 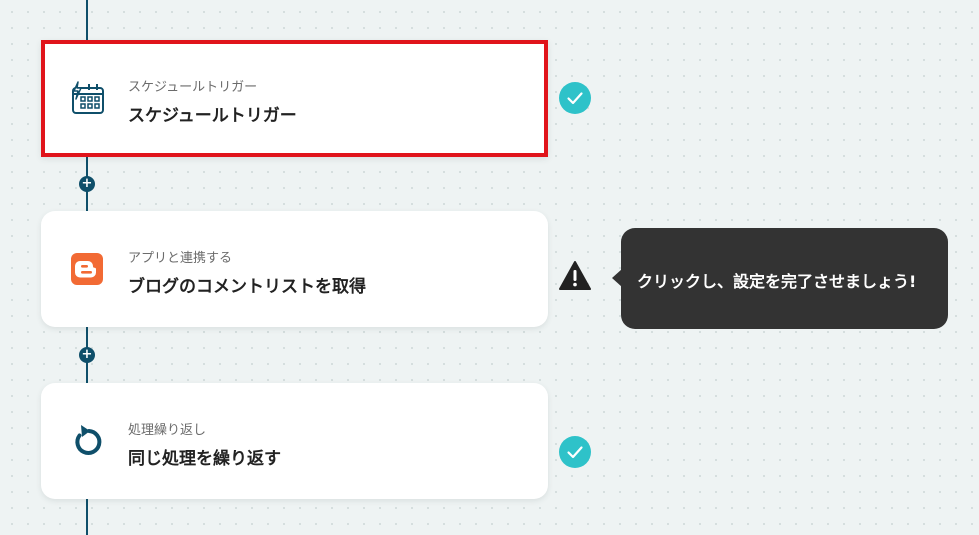 What do you see at coordinates (180, 258) in the screenshot?
I see `step-category-label: アプリと連携する` at bounding box center [180, 258].